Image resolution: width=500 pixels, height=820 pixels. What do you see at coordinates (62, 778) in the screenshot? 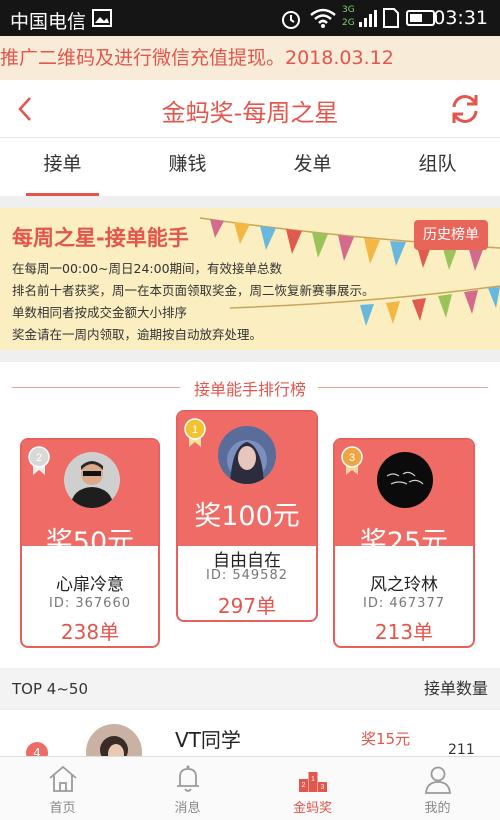
I see `home-icon` at bounding box center [62, 778].